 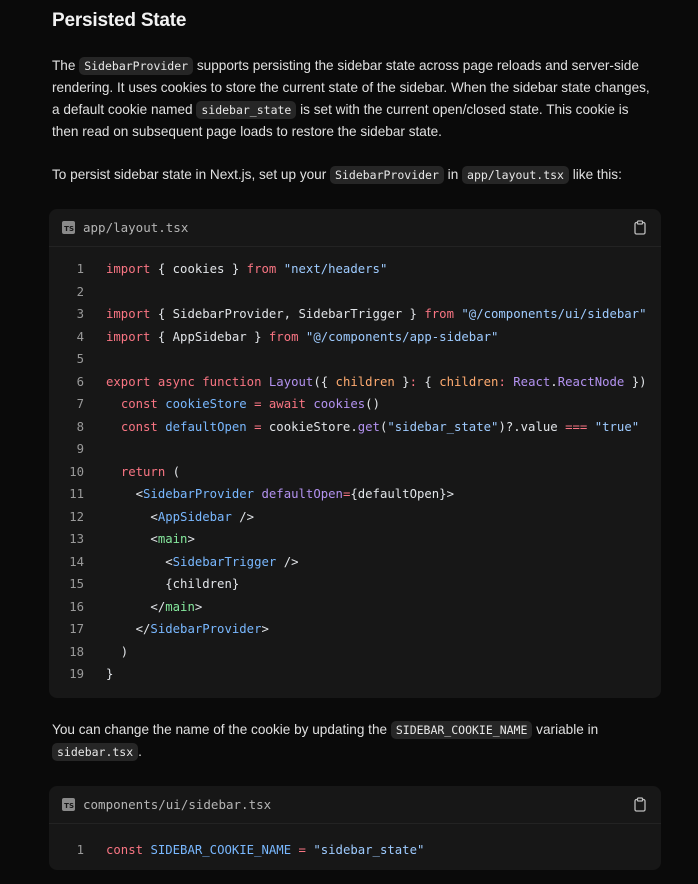 I want to click on code-token: await, so click(x=287, y=404).